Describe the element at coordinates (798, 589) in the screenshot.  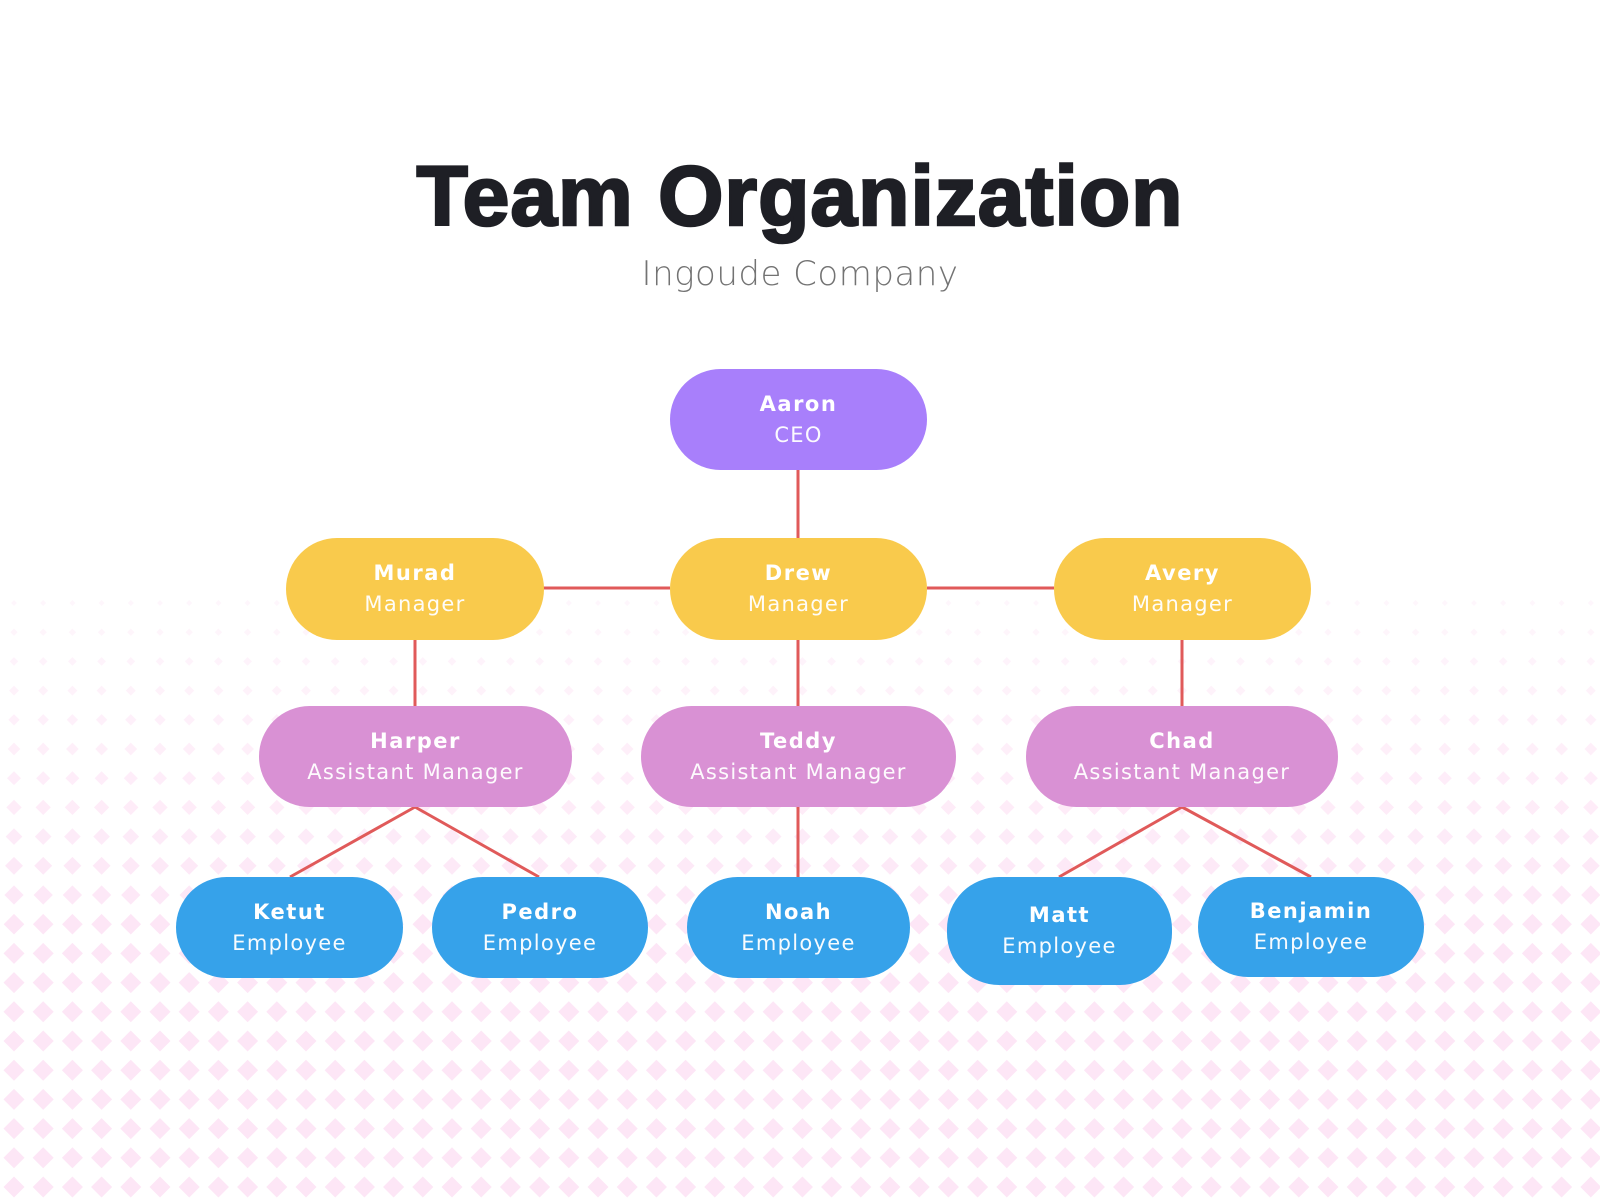
I see `node-manager-drew: Drew Manager` at that location.